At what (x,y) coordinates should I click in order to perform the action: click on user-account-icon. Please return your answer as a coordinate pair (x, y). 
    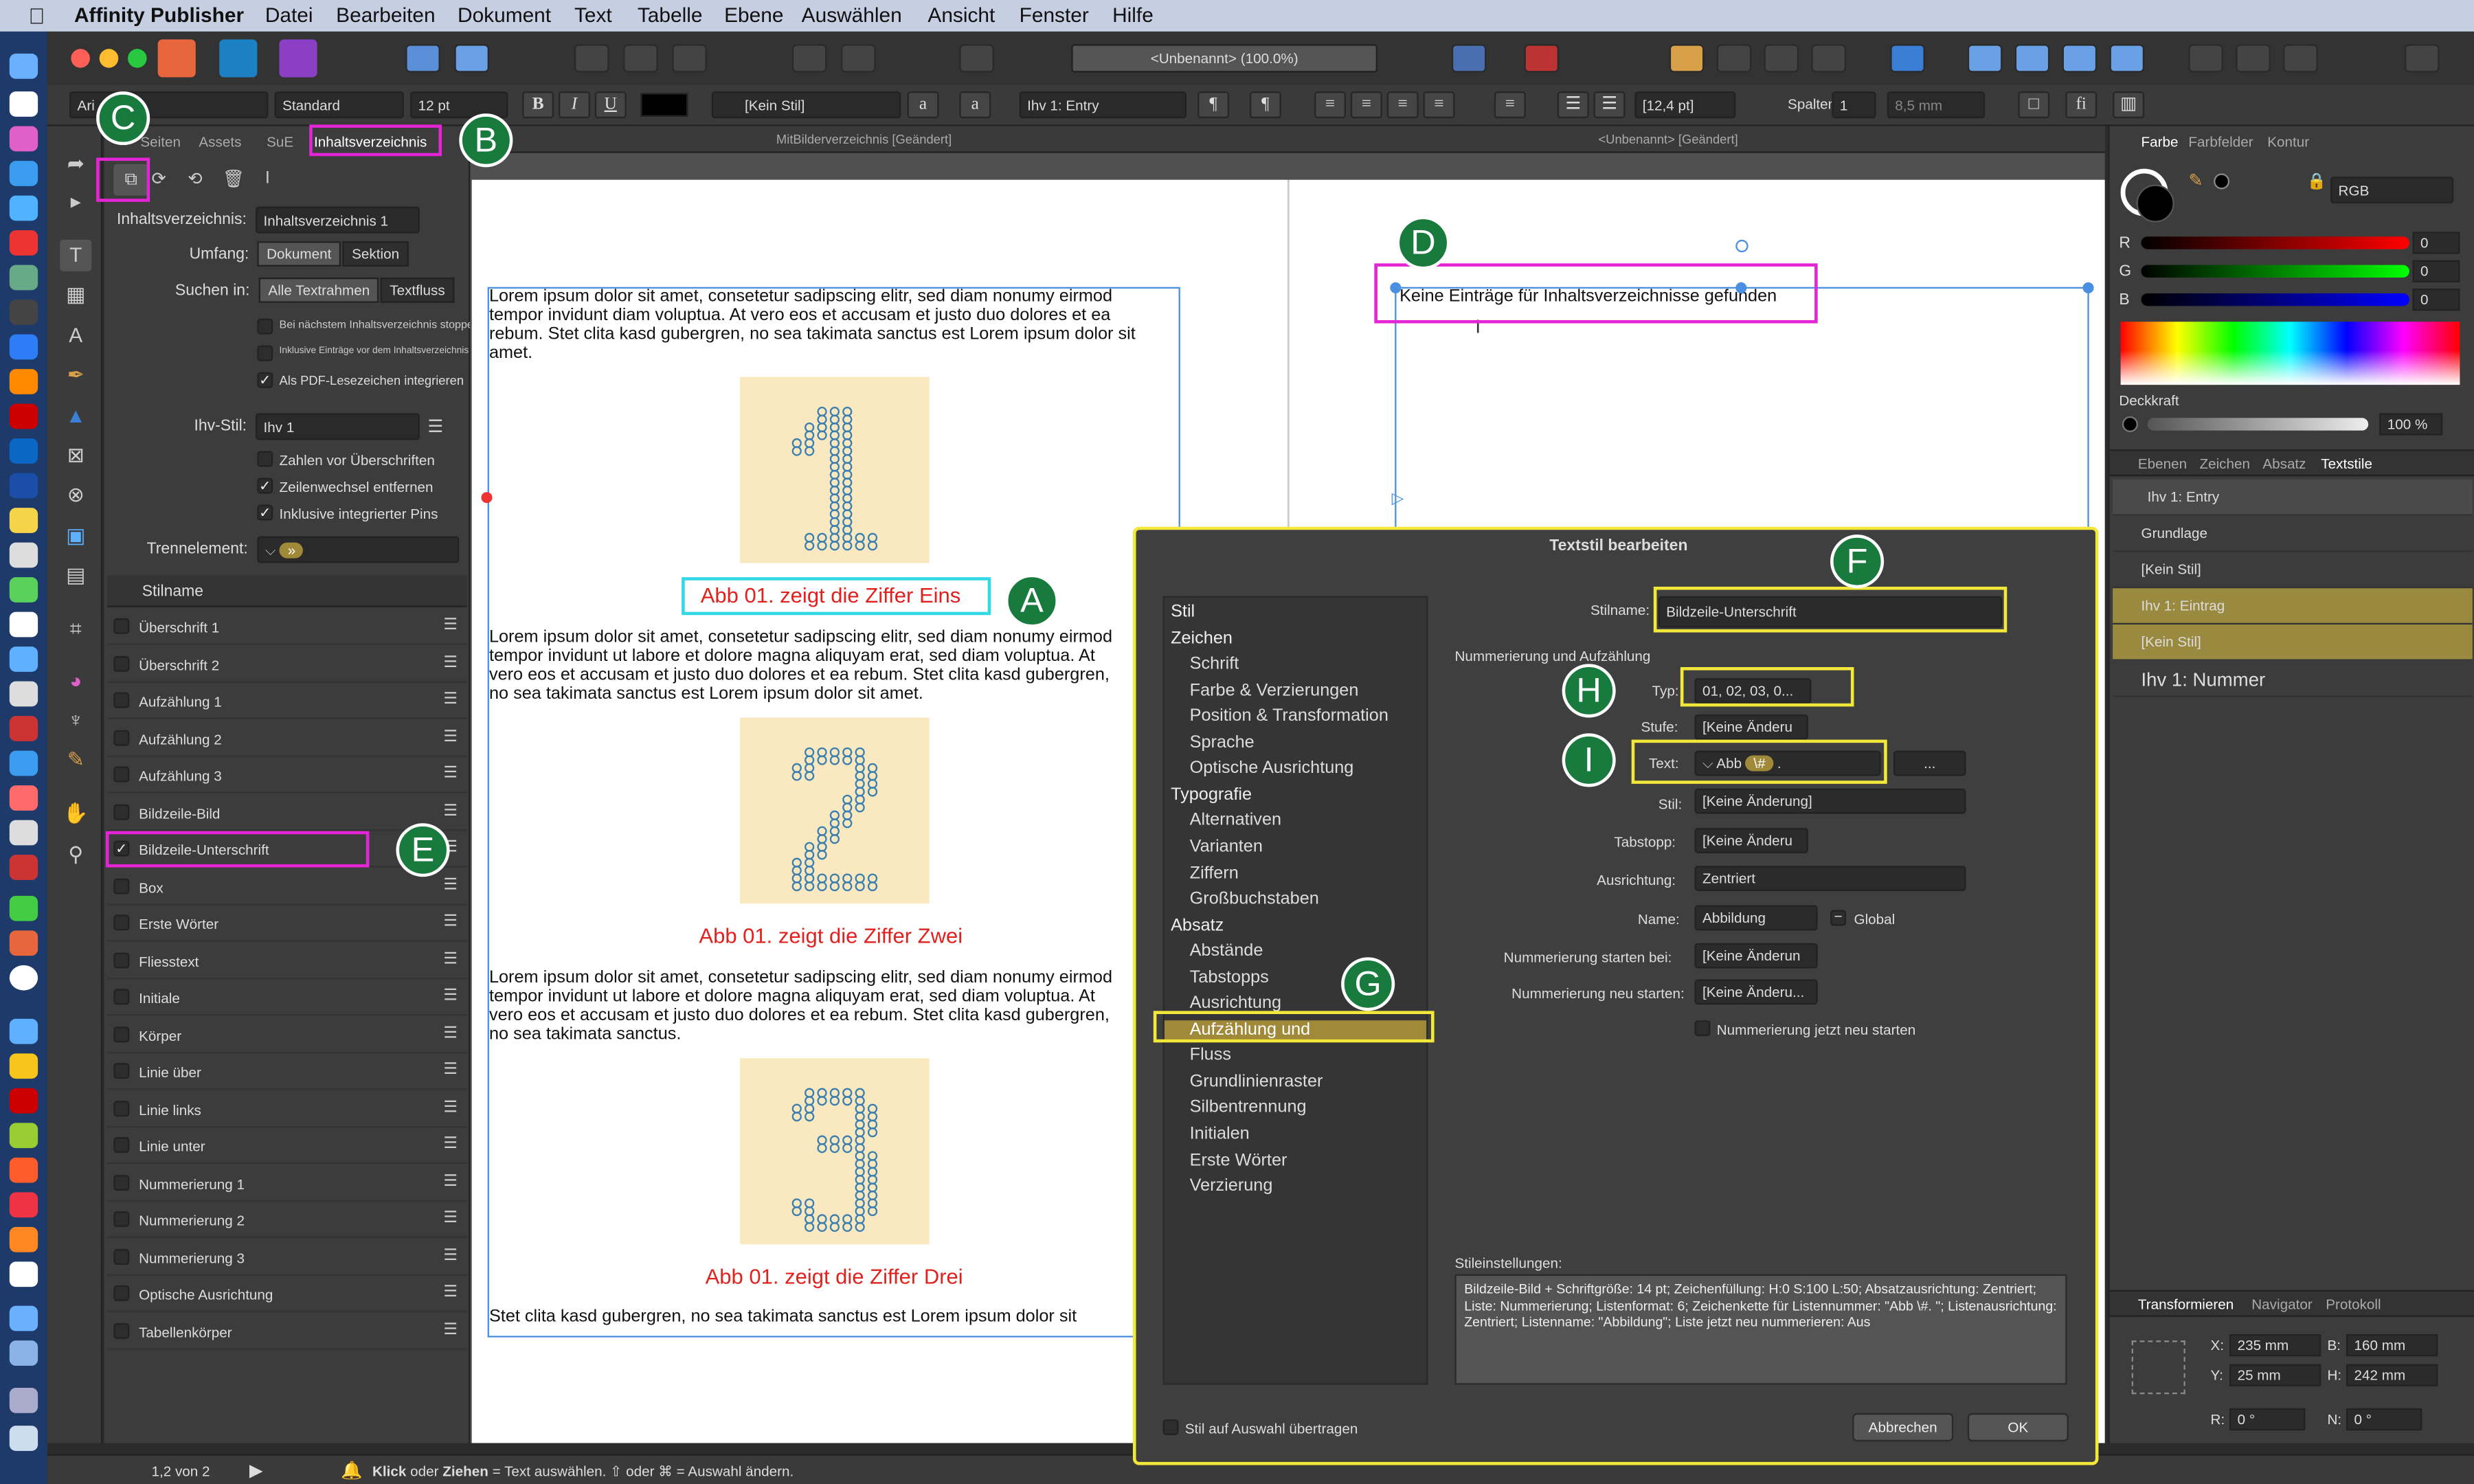
    Looking at the image, I should click on (2422, 58).